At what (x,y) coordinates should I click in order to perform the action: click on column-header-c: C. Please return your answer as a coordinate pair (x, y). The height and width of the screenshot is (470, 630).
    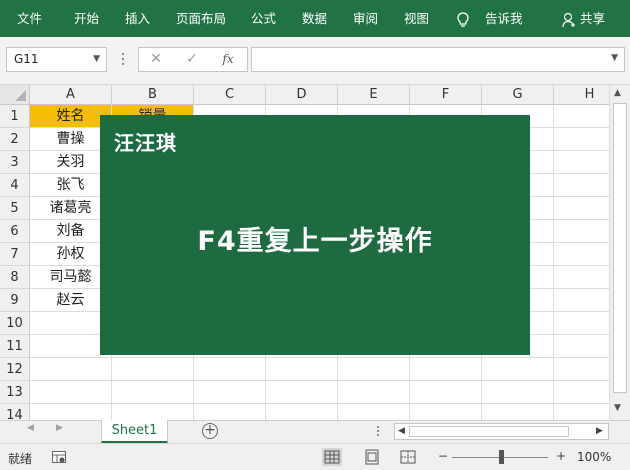
    Looking at the image, I should click on (230, 95).